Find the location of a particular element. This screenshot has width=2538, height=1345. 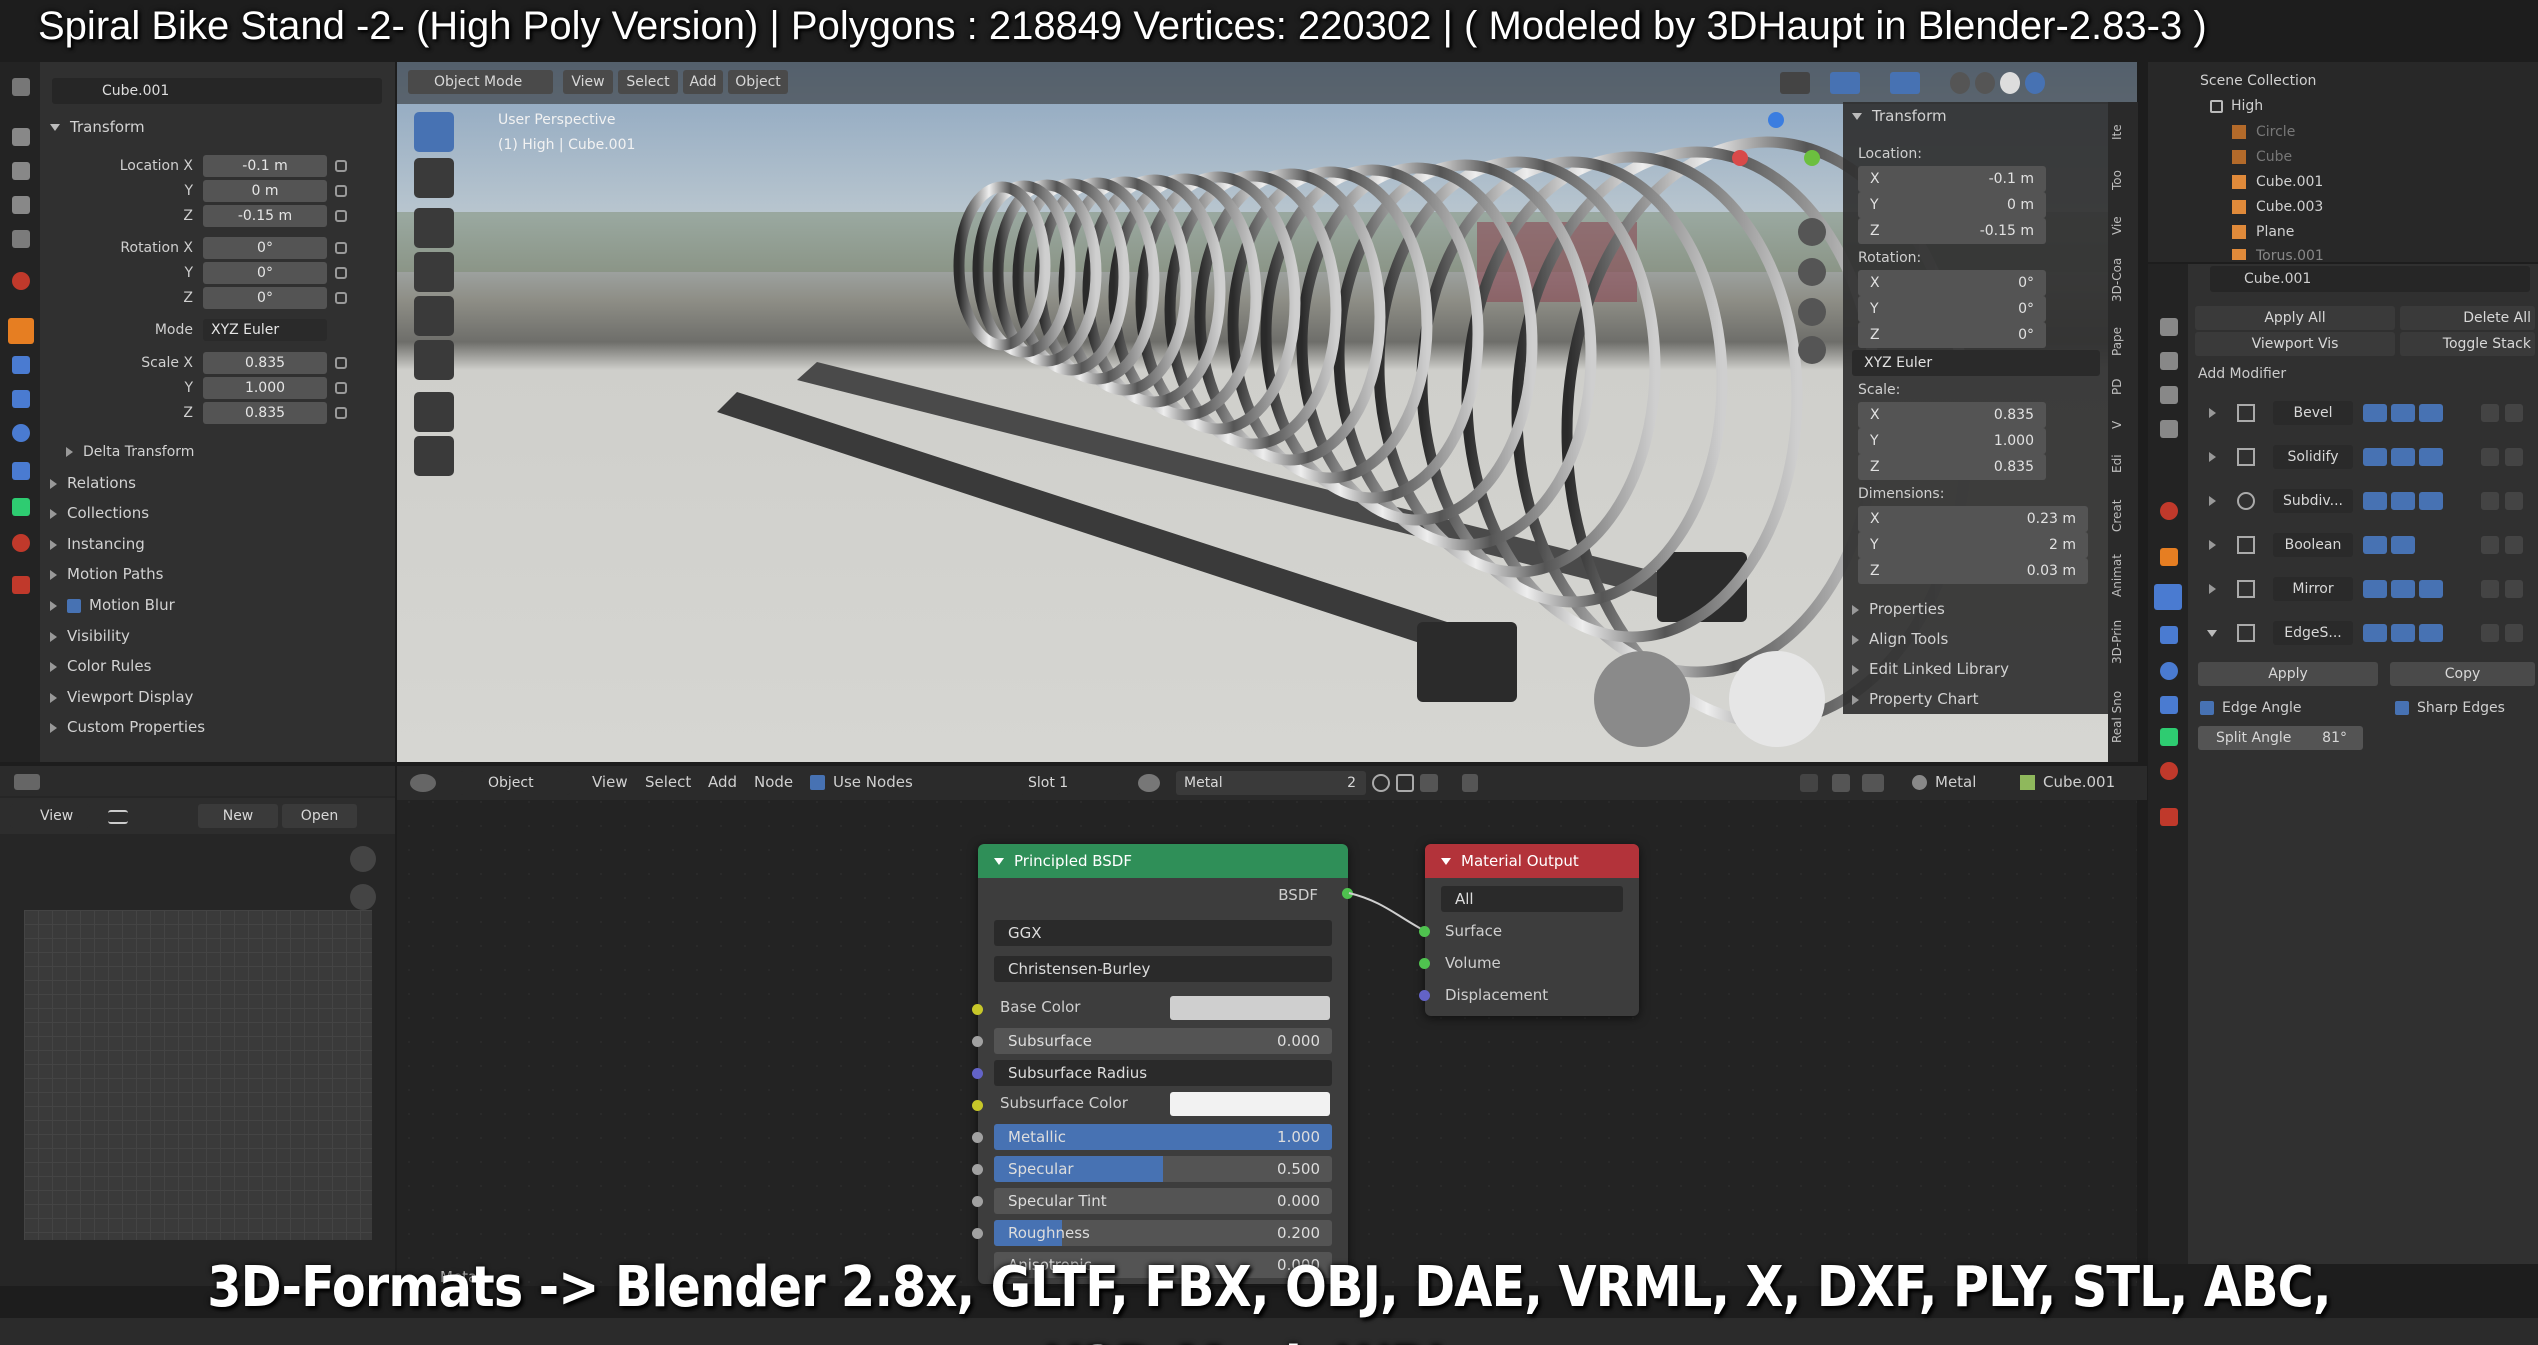

subsurface-color-socket is located at coordinates (977, 1105).